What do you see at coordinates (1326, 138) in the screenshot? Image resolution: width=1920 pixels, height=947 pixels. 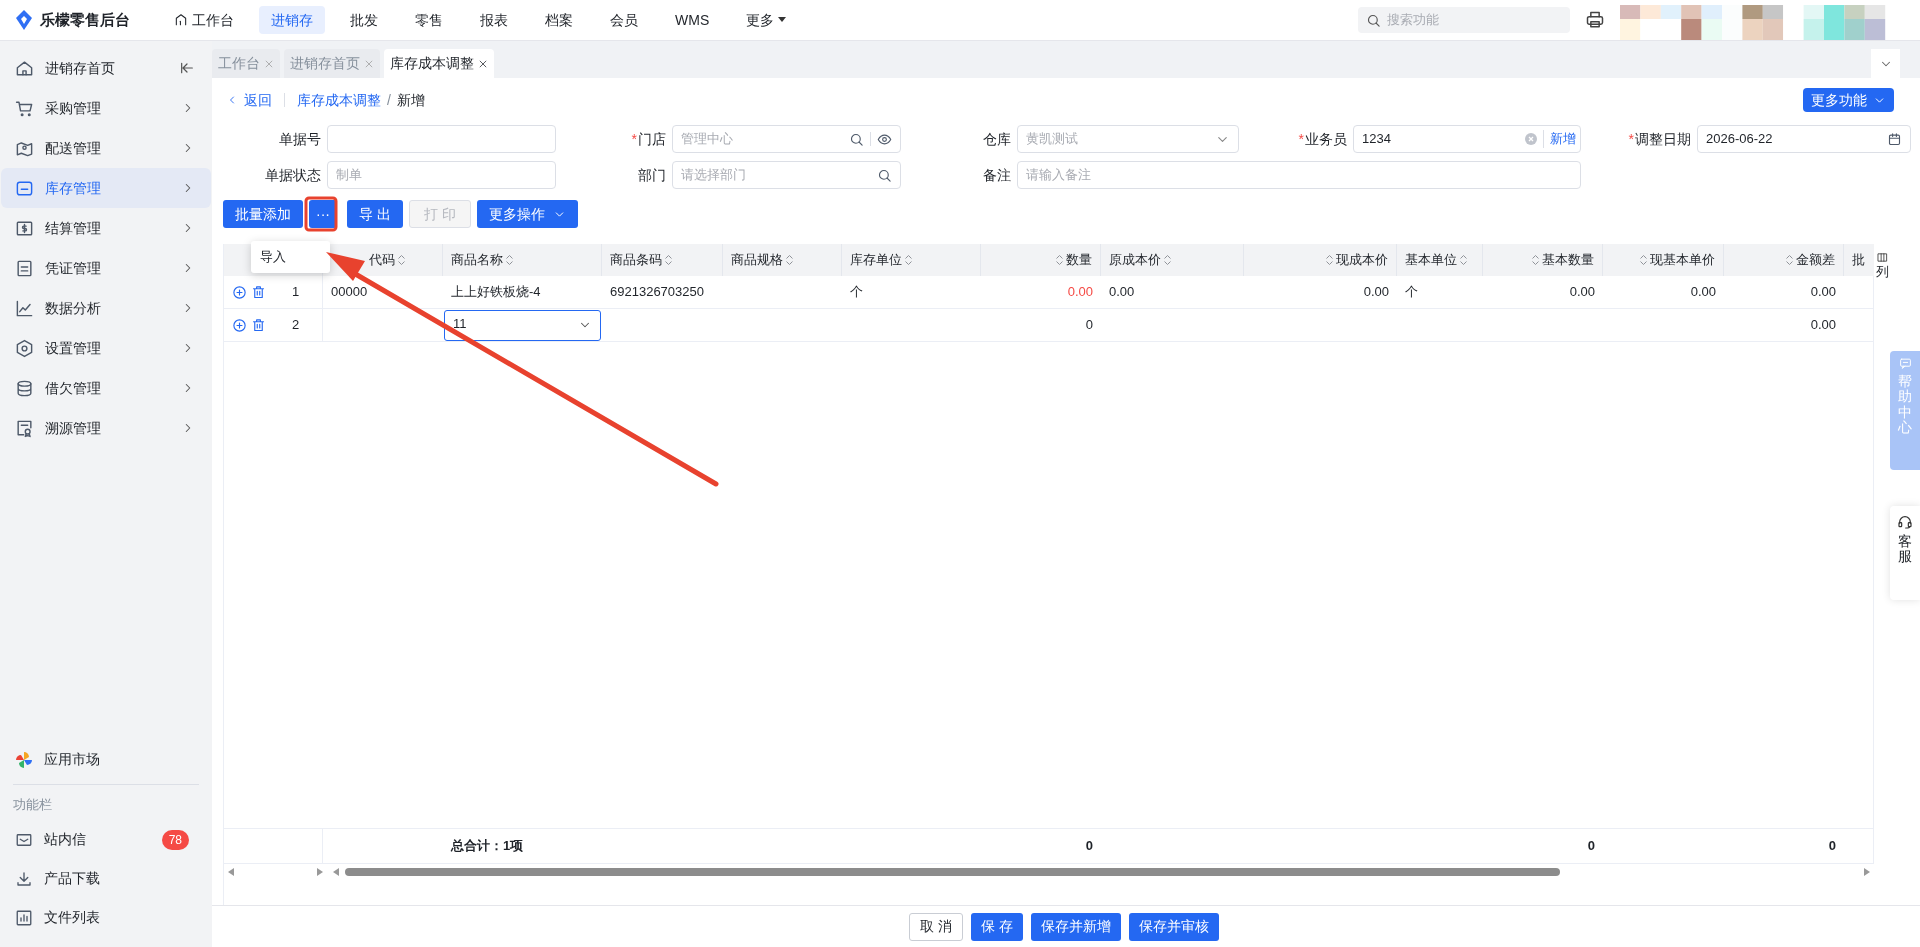 I see `field-label: 业务员` at bounding box center [1326, 138].